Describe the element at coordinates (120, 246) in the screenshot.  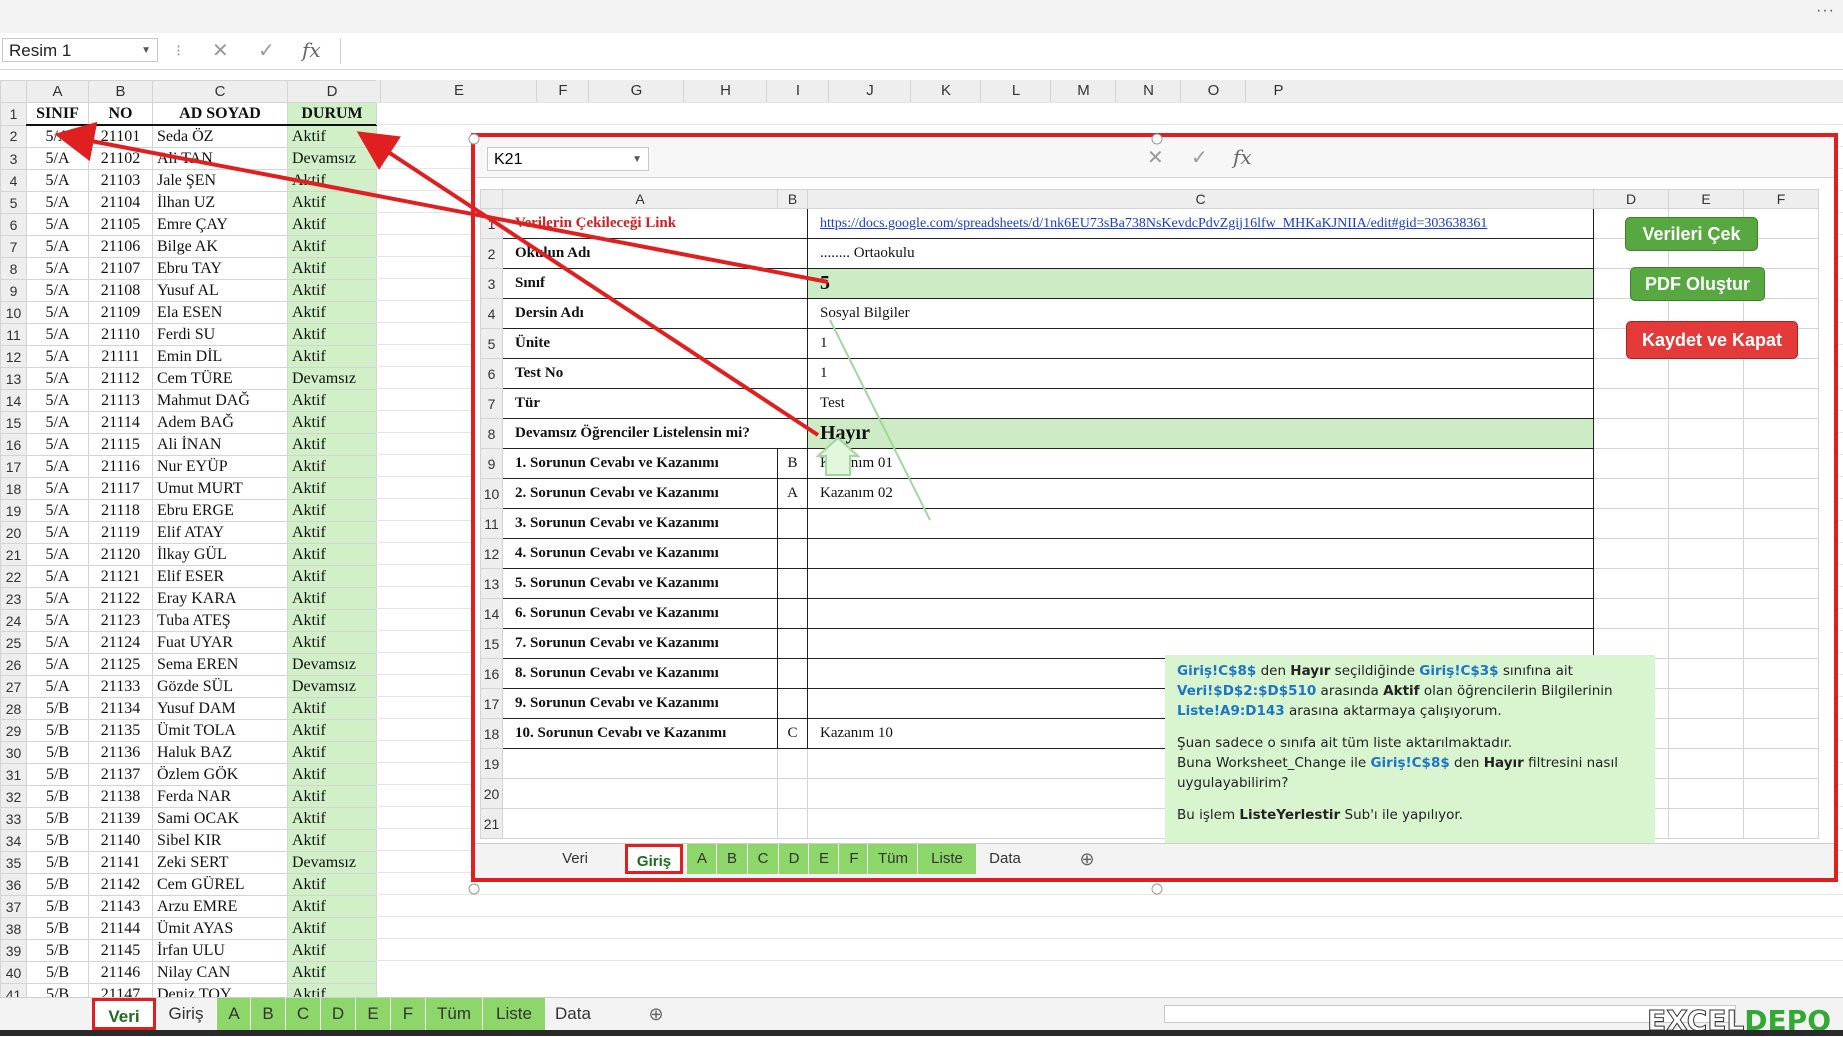
I see `cell-no: 21106` at that location.